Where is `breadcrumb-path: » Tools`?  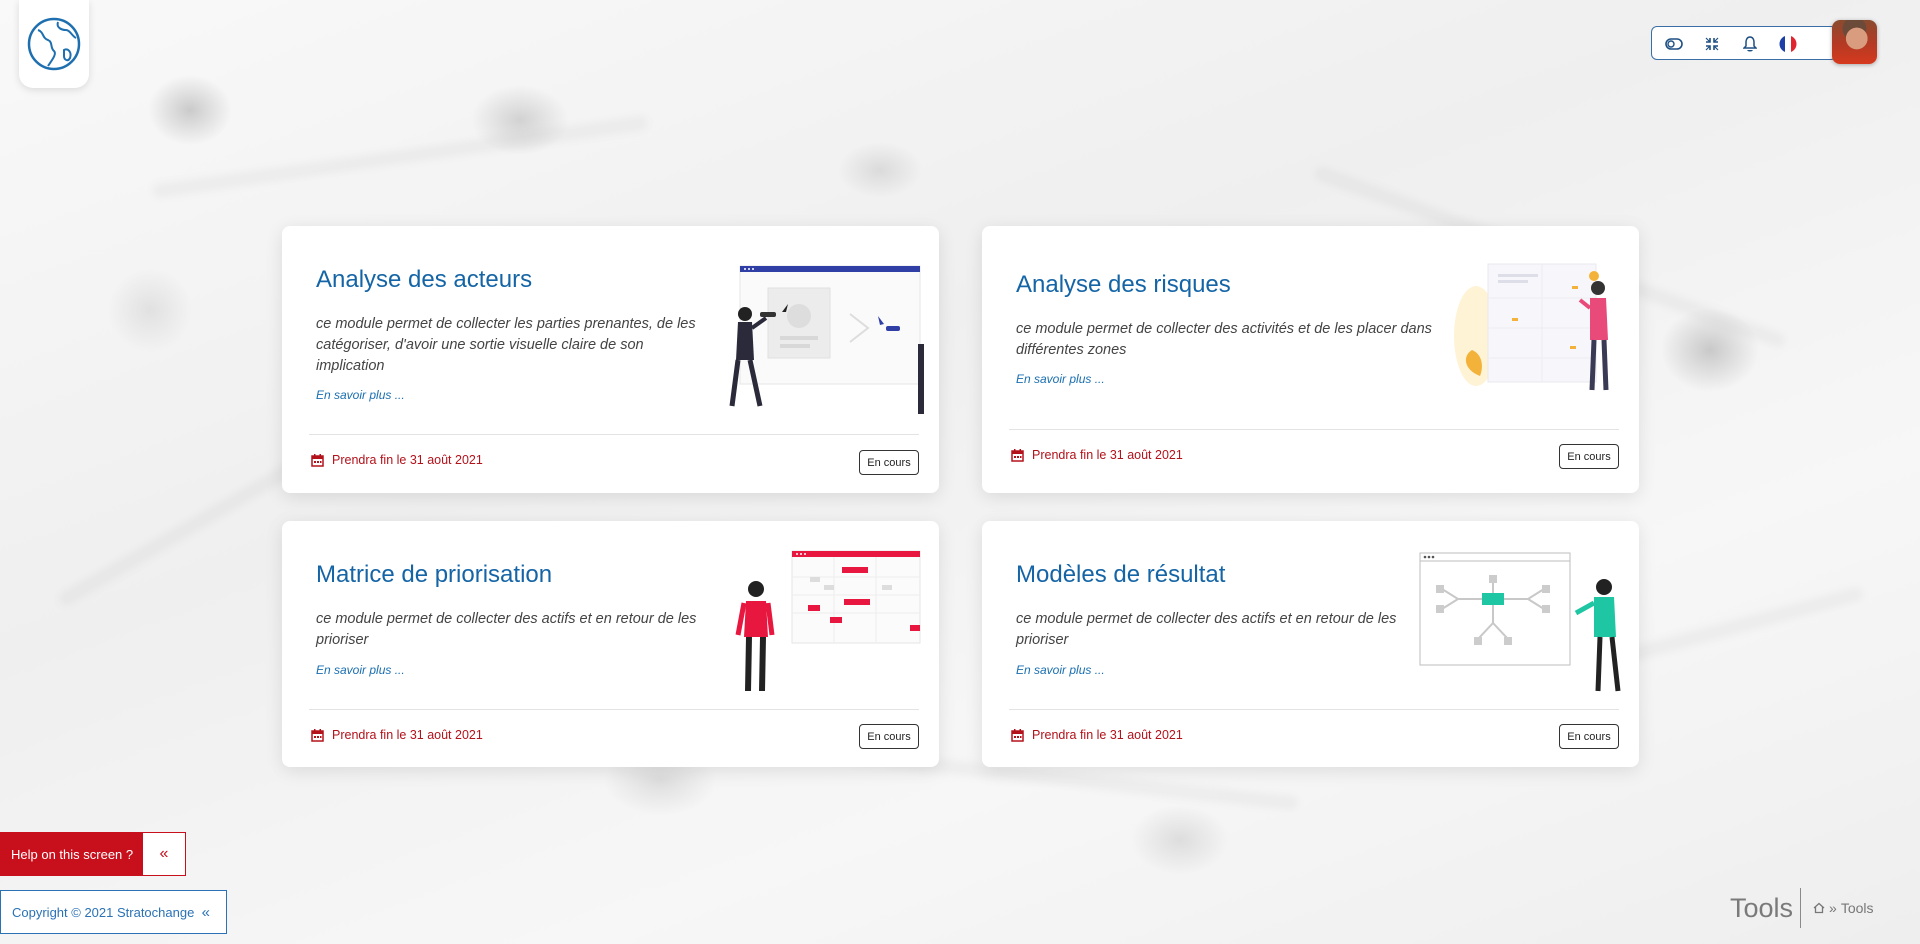
breadcrumb-path: » Tools is located at coordinates (1843, 908).